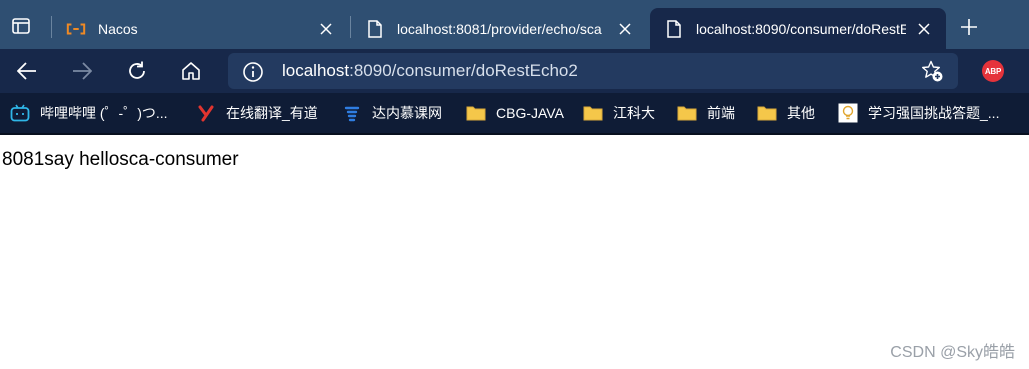 This screenshot has height=369, width=1029. I want to click on bookmark-folder-other: 其他, so click(786, 113).